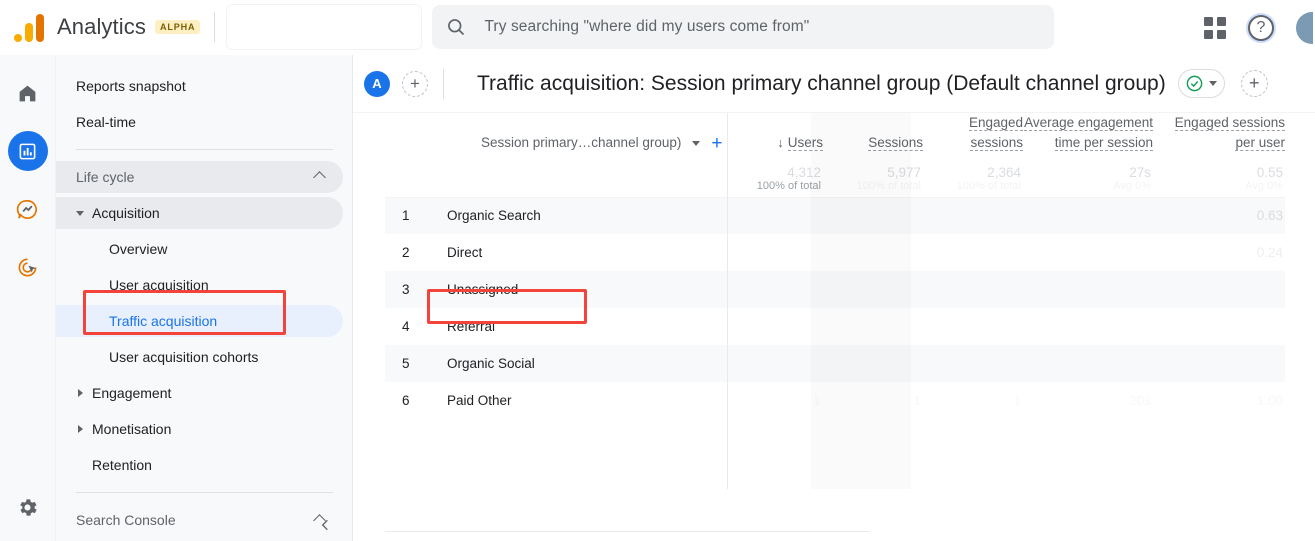 The image size is (1315, 541). I want to click on nav-label: Engagement, so click(132, 393).